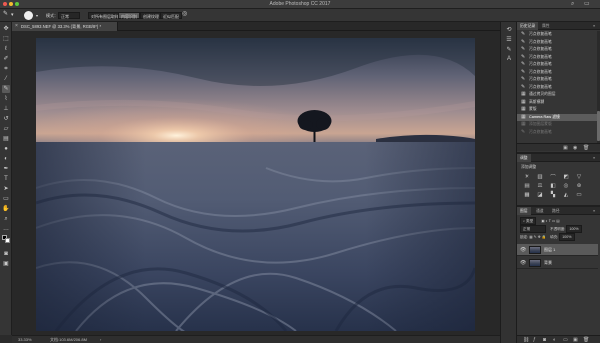  What do you see at coordinates (533, 229) in the screenshot?
I see `blend-mode-select: 正常` at bounding box center [533, 229].